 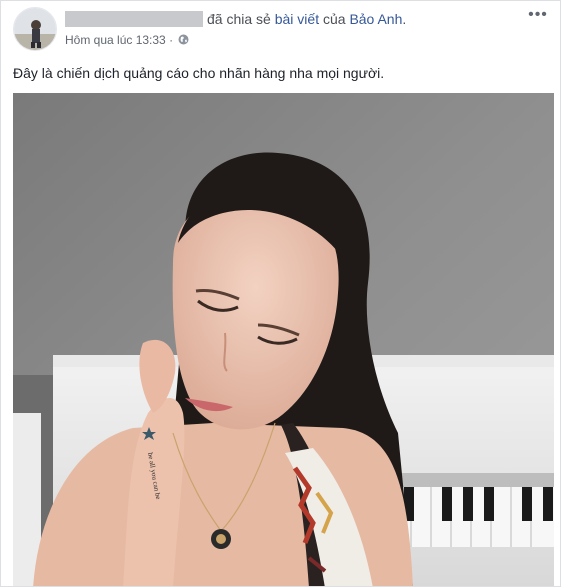 I want to click on post-timestamp: Hôm qua lúc 13:33, so click(x=115, y=40).